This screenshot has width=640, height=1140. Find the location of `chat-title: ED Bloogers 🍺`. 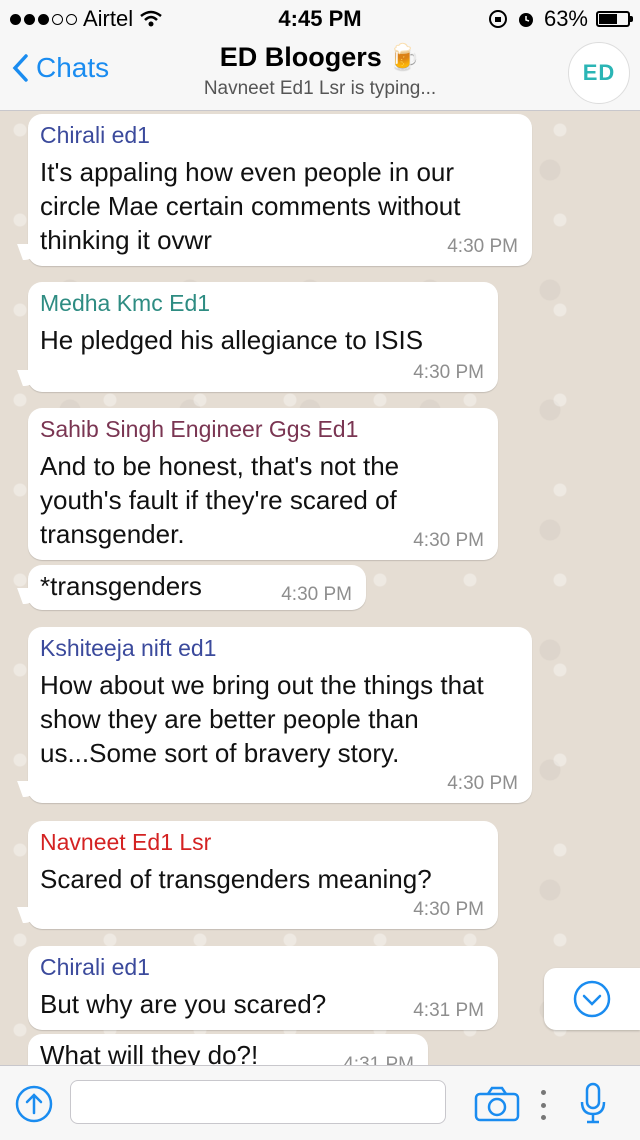

chat-title: ED Bloogers 🍺 is located at coordinates (320, 57).